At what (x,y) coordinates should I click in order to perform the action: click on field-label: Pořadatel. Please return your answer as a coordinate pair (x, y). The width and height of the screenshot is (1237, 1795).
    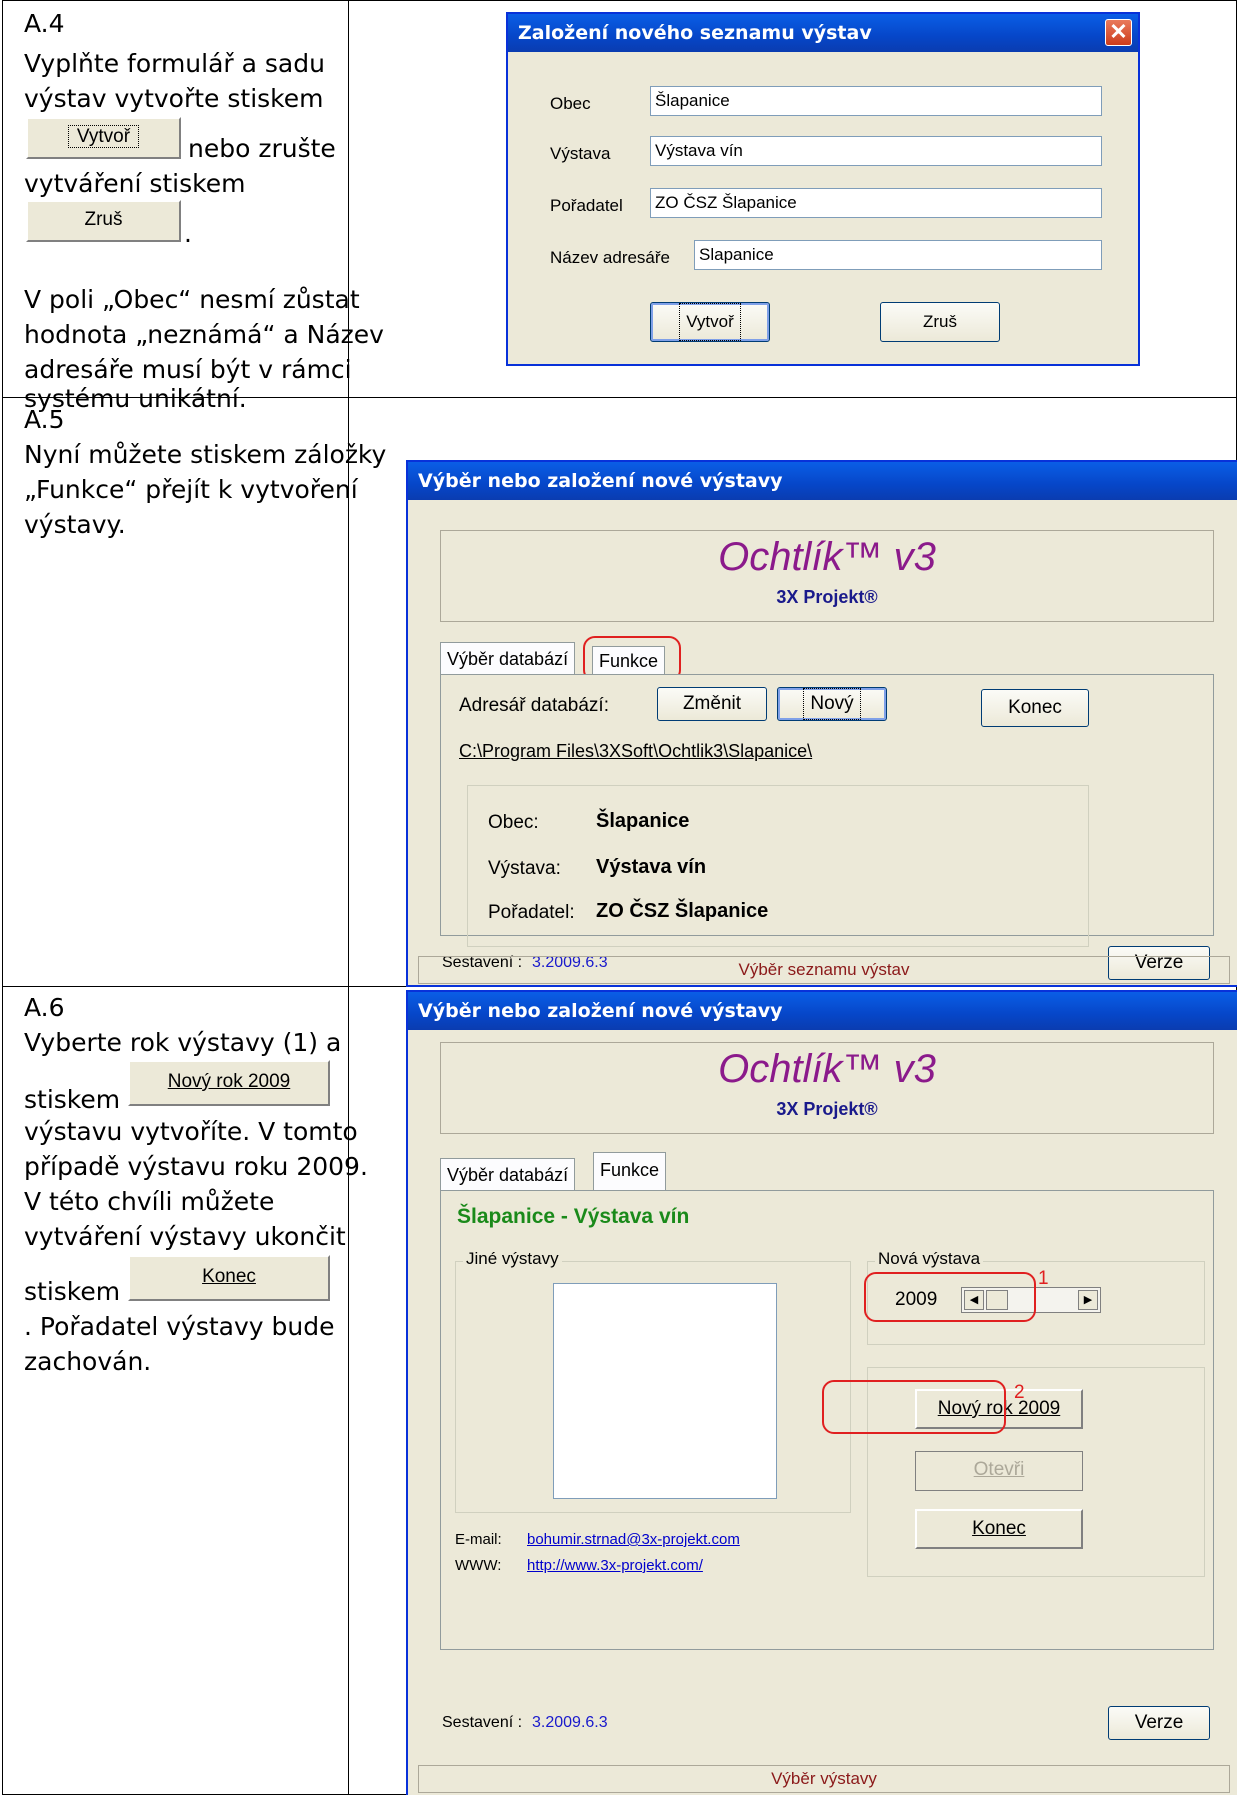
    Looking at the image, I should click on (586, 205).